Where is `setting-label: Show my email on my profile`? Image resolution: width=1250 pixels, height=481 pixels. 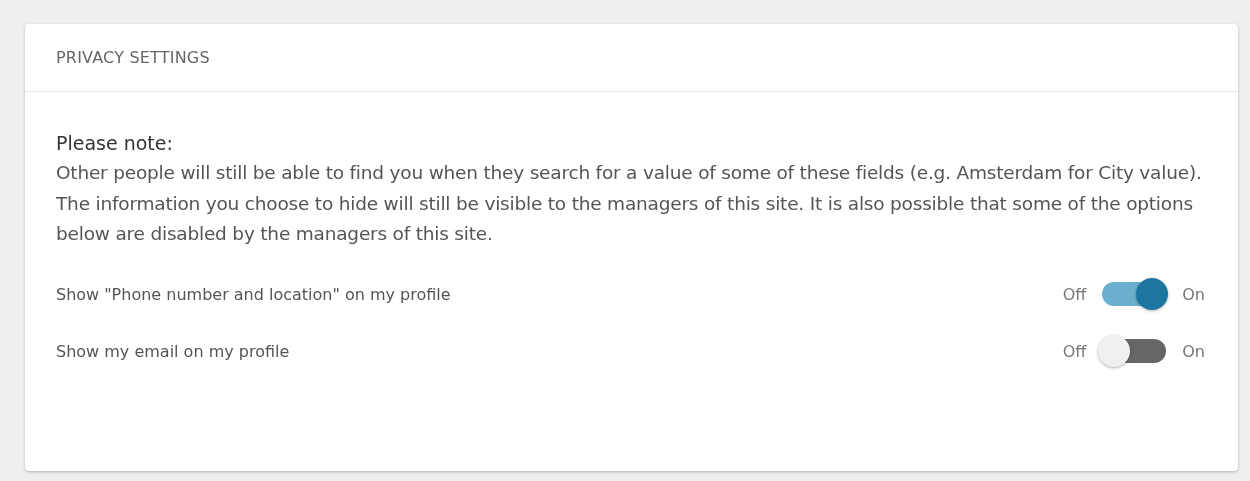
setting-label: Show my email on my profile is located at coordinates (173, 351).